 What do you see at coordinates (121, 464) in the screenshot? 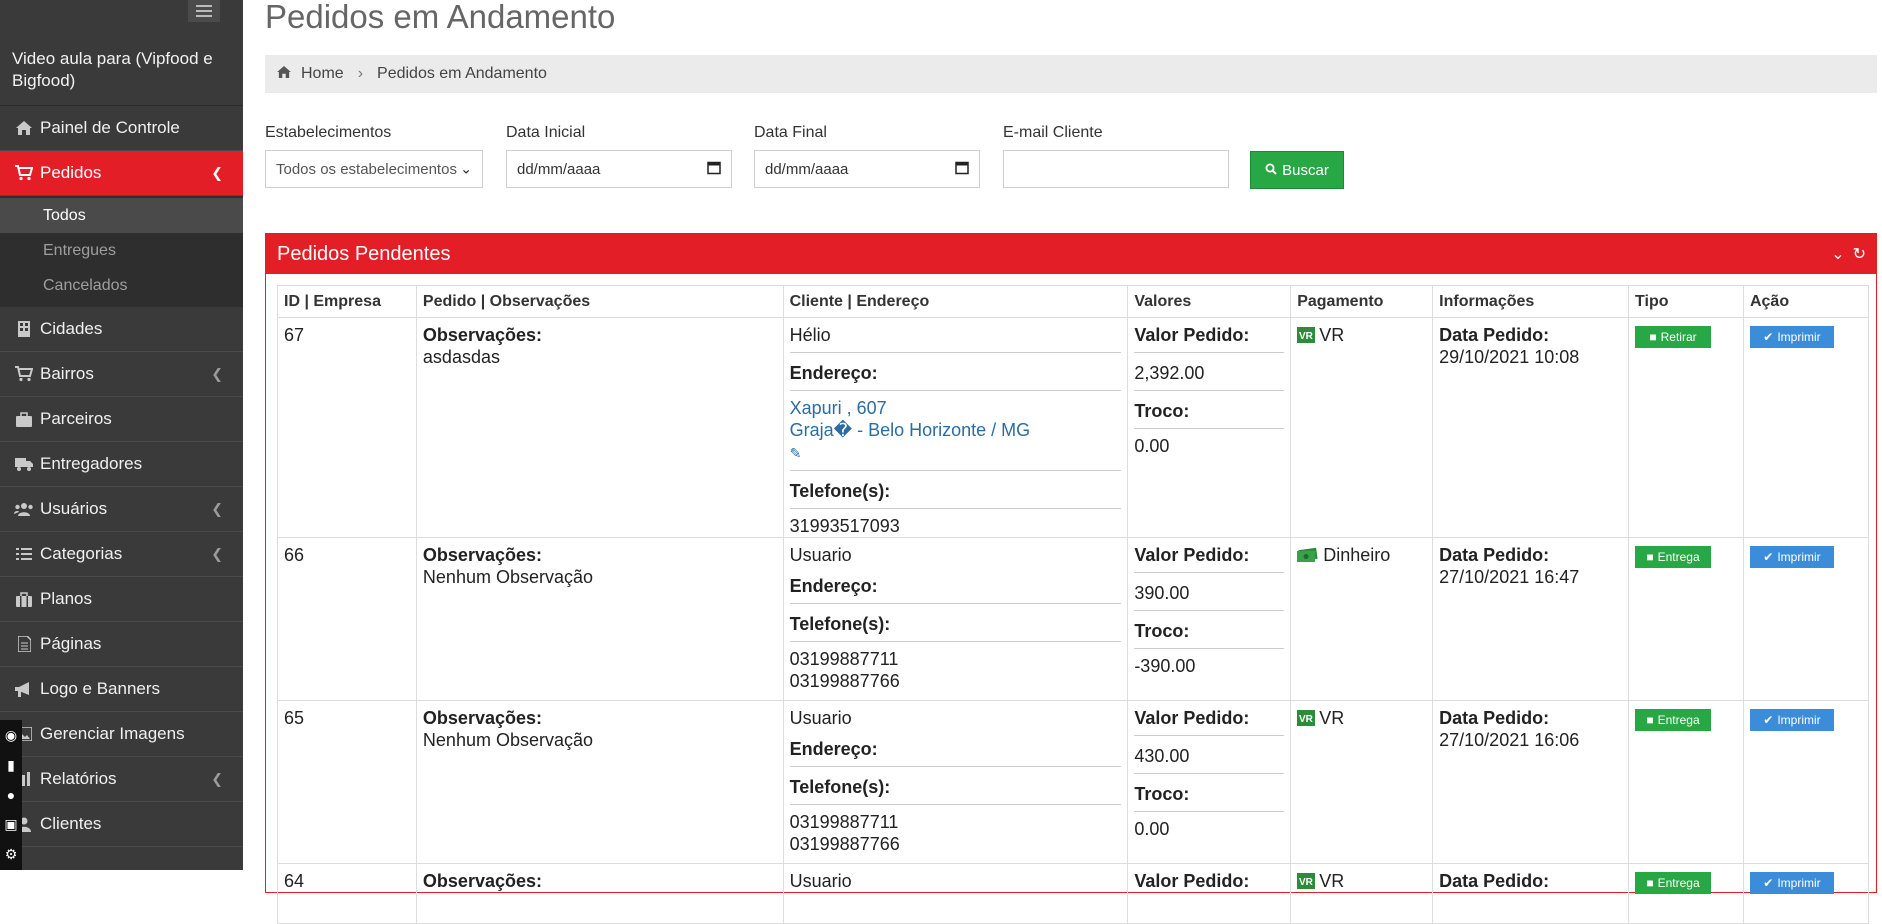
I see `sidebar-item-entregadores: Entregadores` at bounding box center [121, 464].